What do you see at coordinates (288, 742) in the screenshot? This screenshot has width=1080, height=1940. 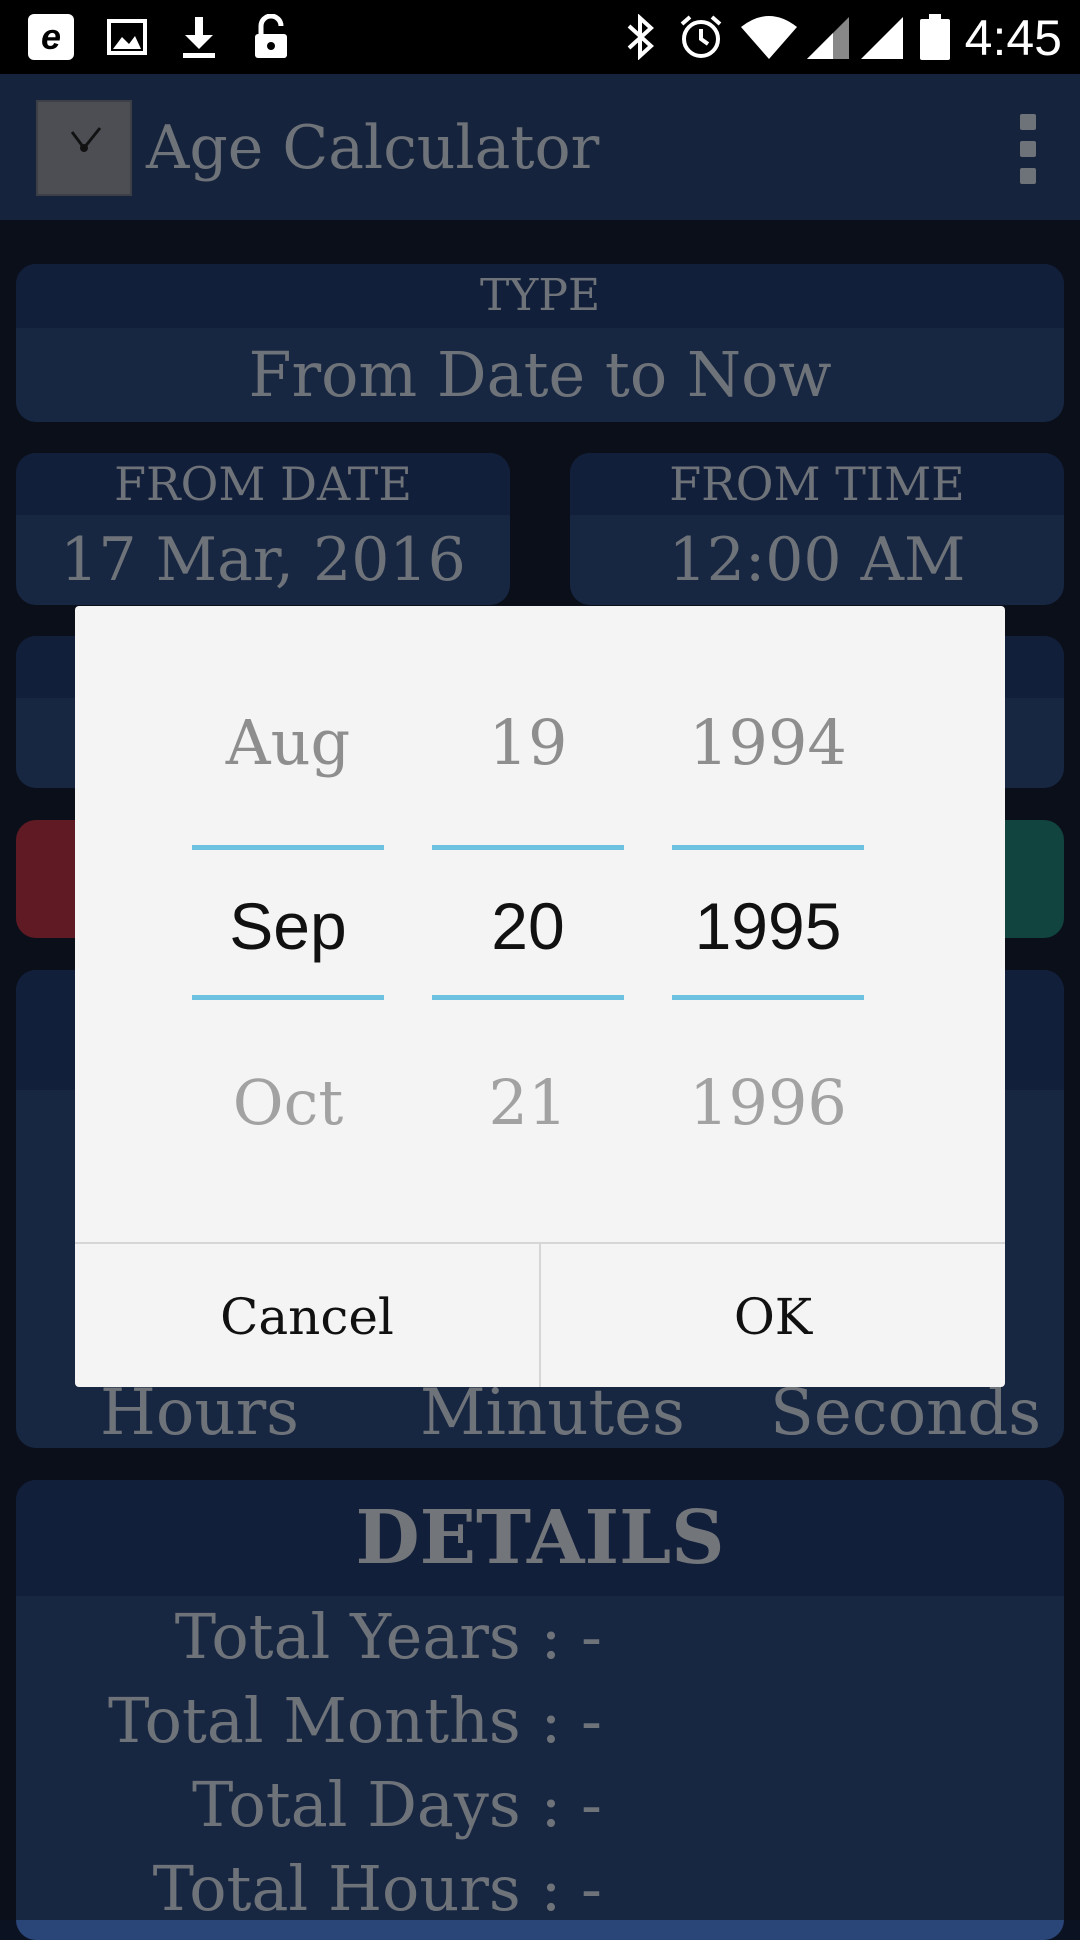 I see `month-prev: Aug` at bounding box center [288, 742].